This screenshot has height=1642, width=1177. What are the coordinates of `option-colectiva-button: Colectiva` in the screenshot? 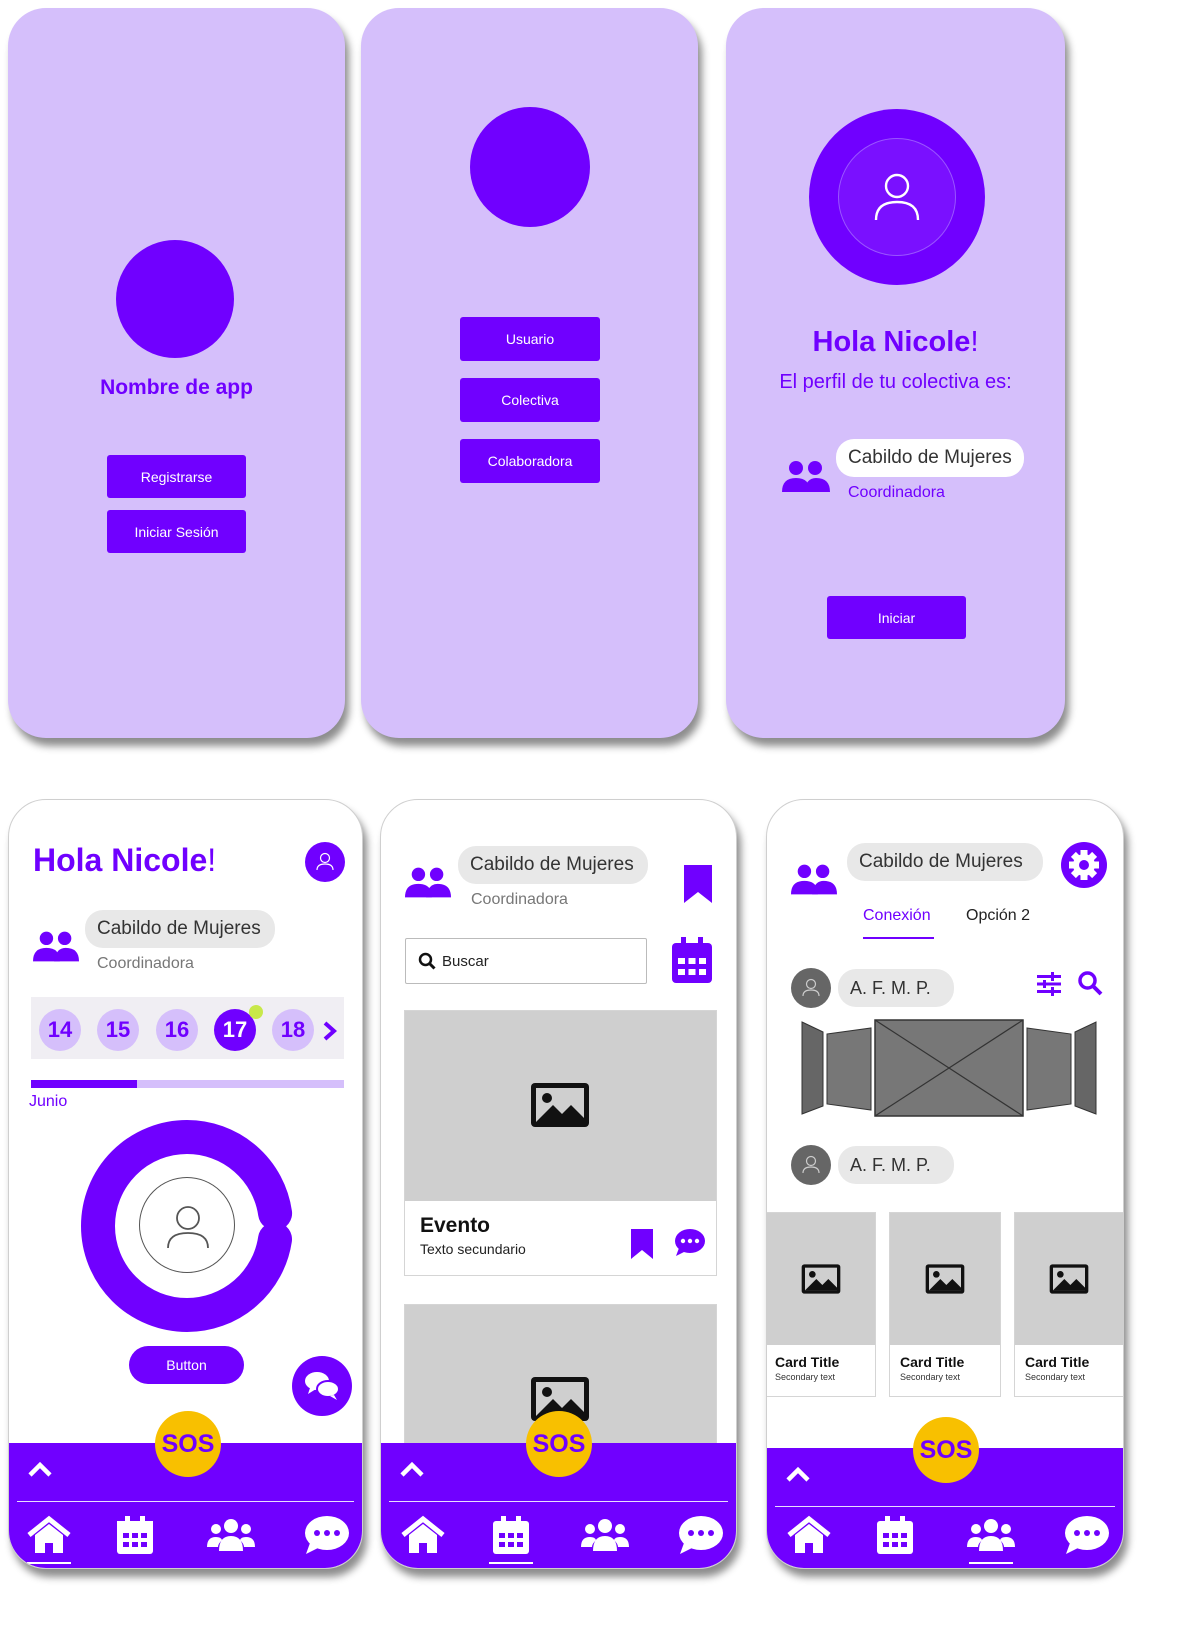 It's located at (530, 400).